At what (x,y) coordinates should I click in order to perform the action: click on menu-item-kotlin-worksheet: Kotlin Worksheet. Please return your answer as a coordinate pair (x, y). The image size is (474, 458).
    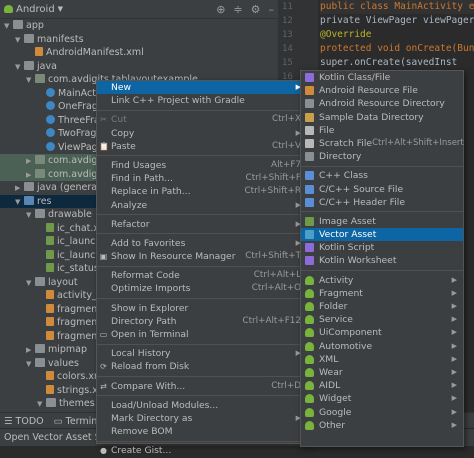
    Looking at the image, I should click on (382, 260).